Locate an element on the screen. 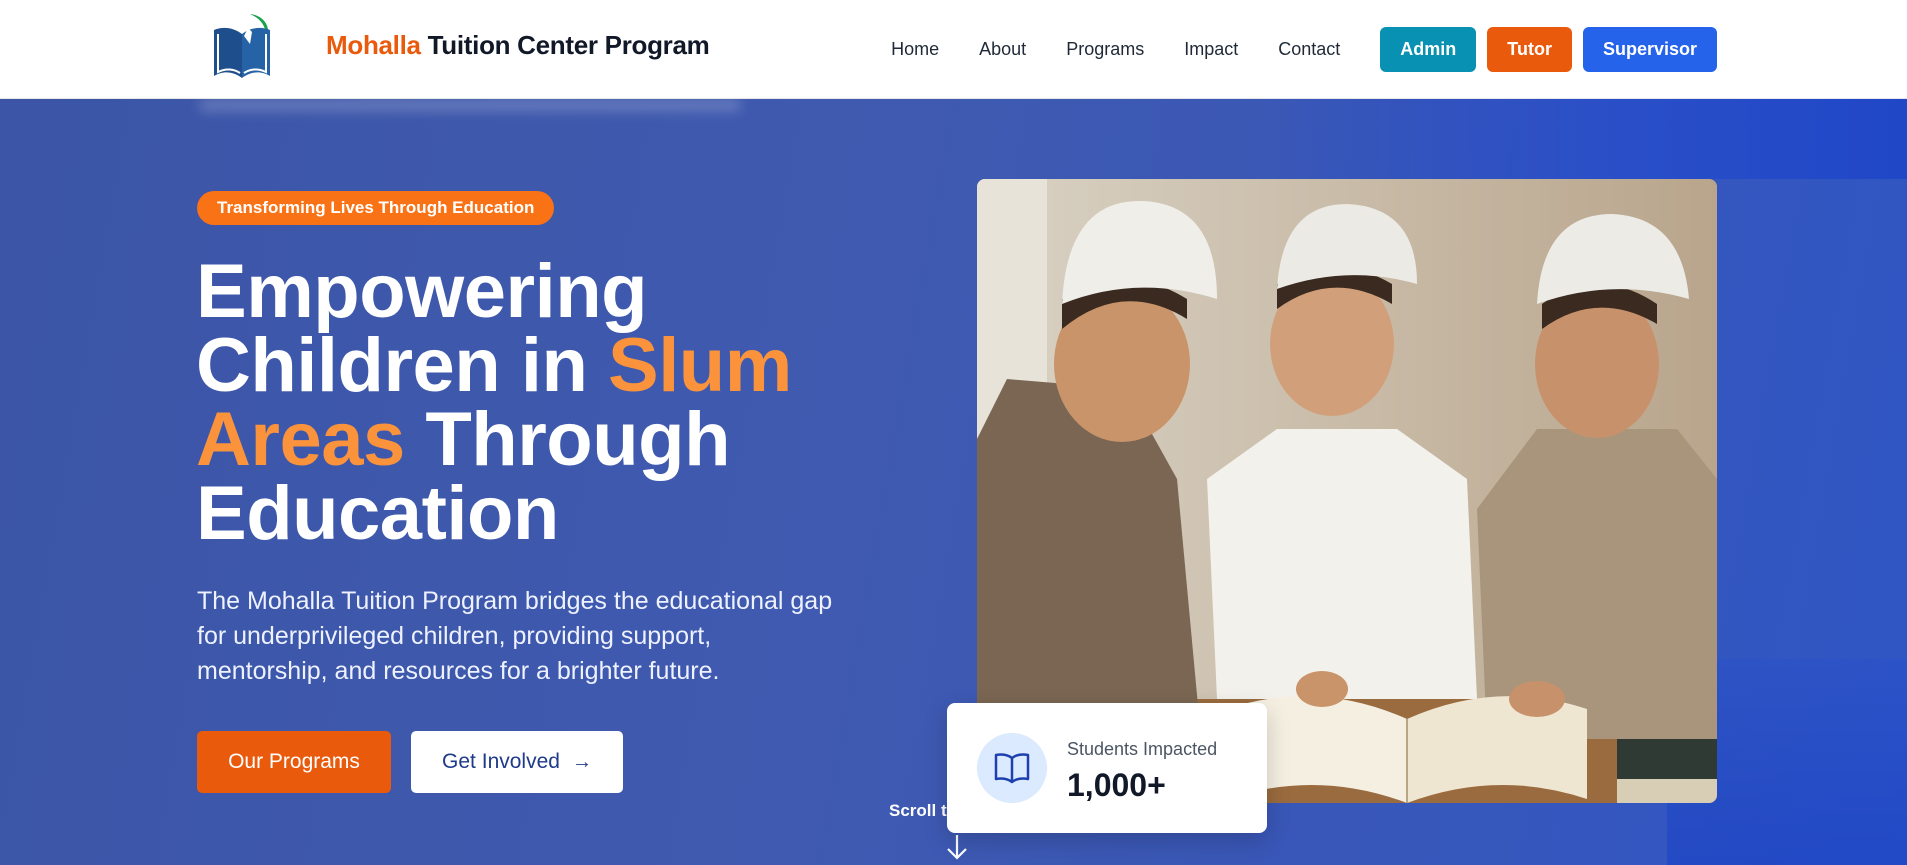 This screenshot has height=865, width=1907. get-involved-label: Get Involved is located at coordinates (501, 761).